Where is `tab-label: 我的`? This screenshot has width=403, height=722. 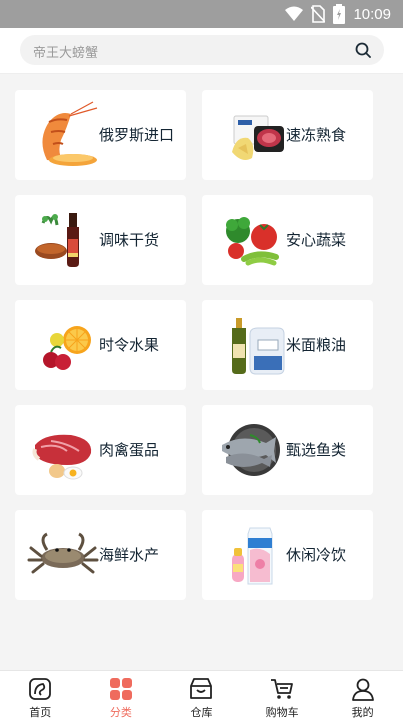
tab-label: 我的 is located at coordinates (362, 712).